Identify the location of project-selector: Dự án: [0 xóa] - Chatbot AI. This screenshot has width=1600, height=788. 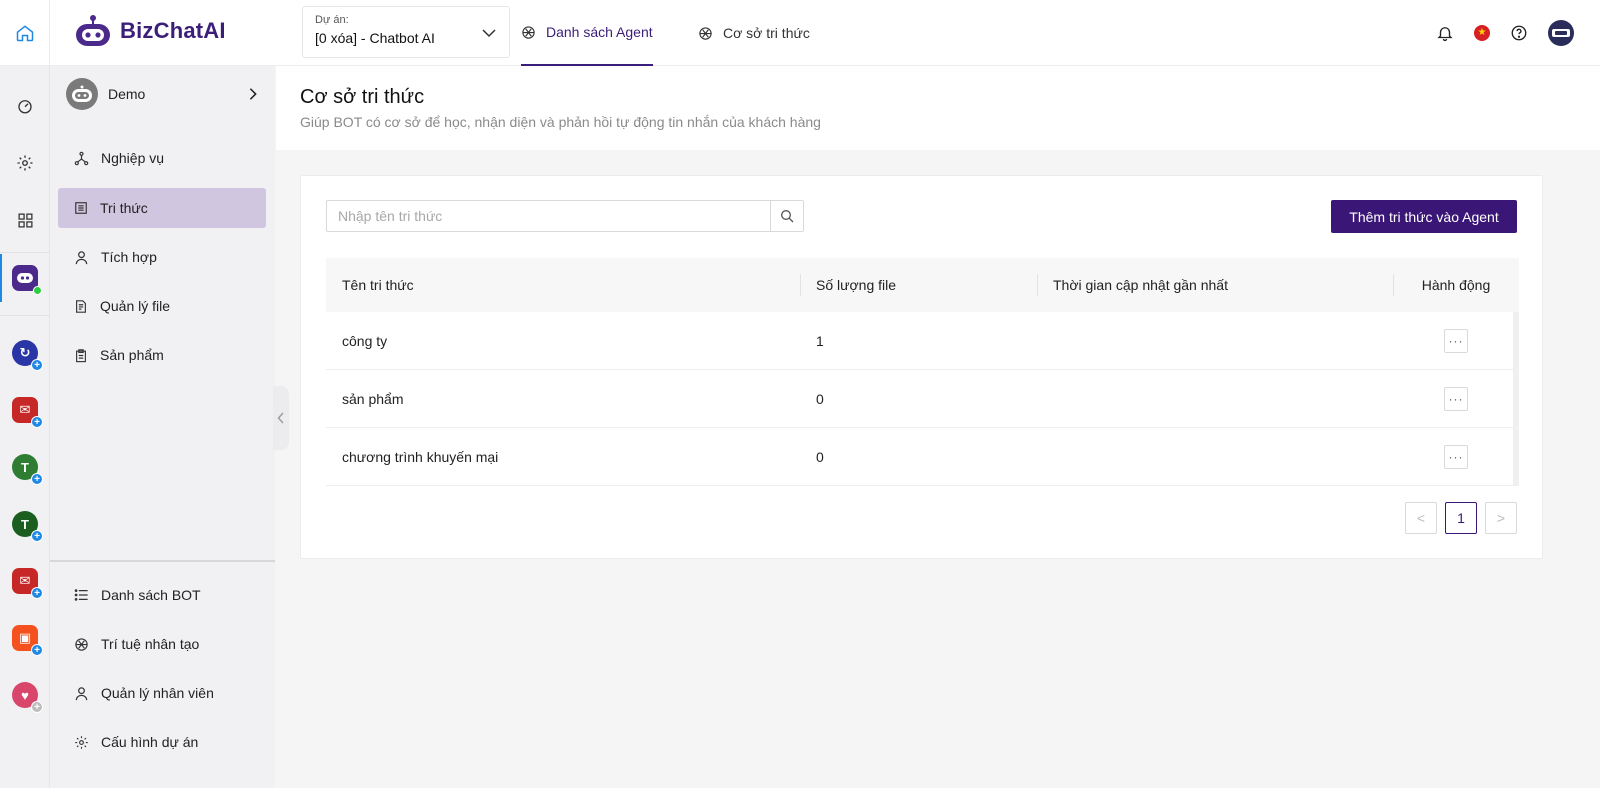
(406, 32).